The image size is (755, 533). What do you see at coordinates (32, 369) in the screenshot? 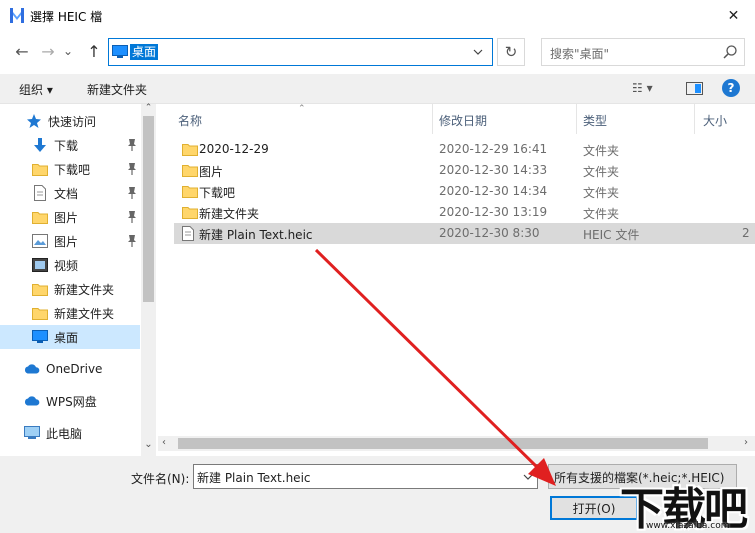
I see `cloud-icon` at bounding box center [32, 369].